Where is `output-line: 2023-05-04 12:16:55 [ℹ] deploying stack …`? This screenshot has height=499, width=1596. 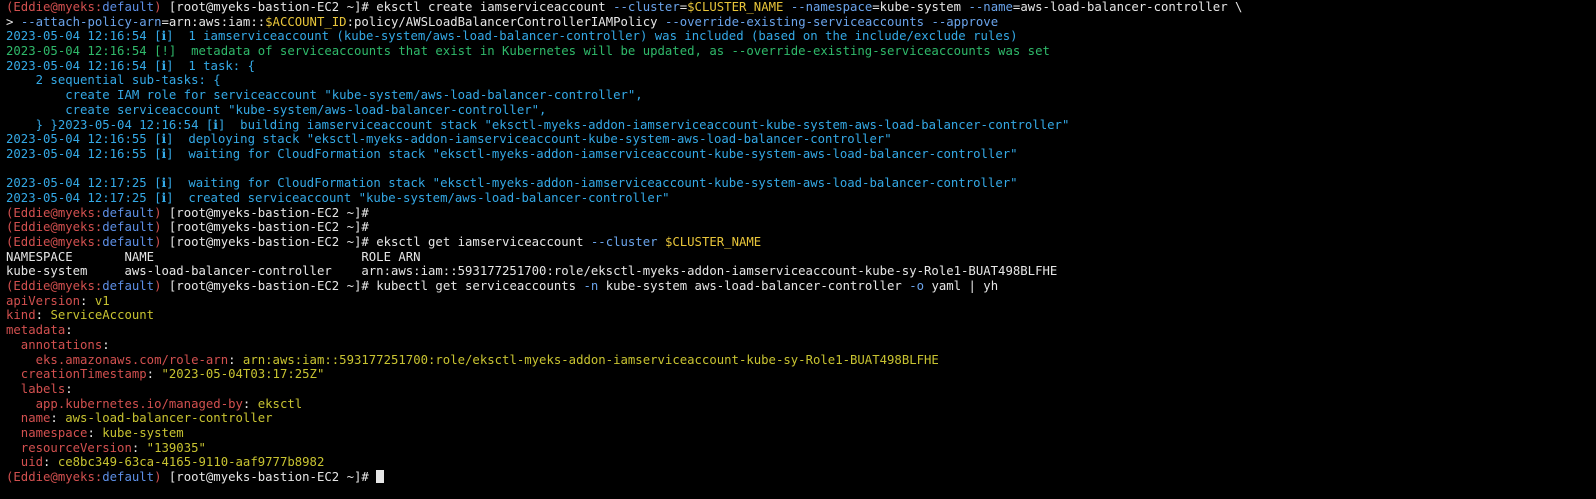
output-line: 2023-05-04 12:16:55 [ℹ] deploying stack … is located at coordinates (801, 139).